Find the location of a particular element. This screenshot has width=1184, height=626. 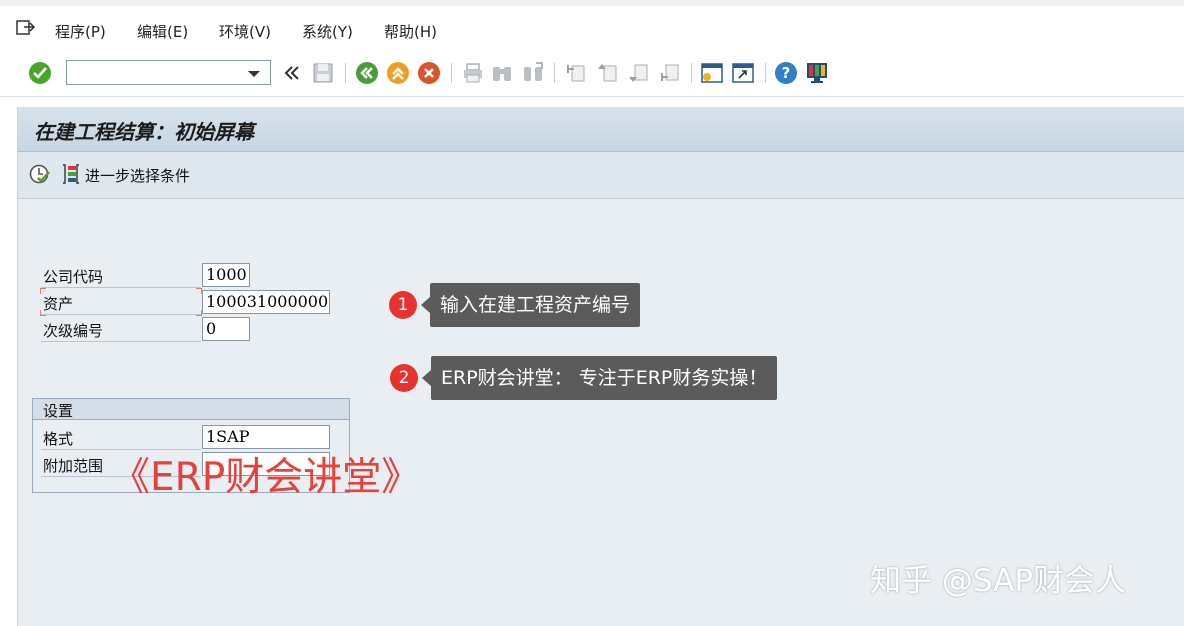

sub-number-label: 次级编号 is located at coordinates (73, 331).